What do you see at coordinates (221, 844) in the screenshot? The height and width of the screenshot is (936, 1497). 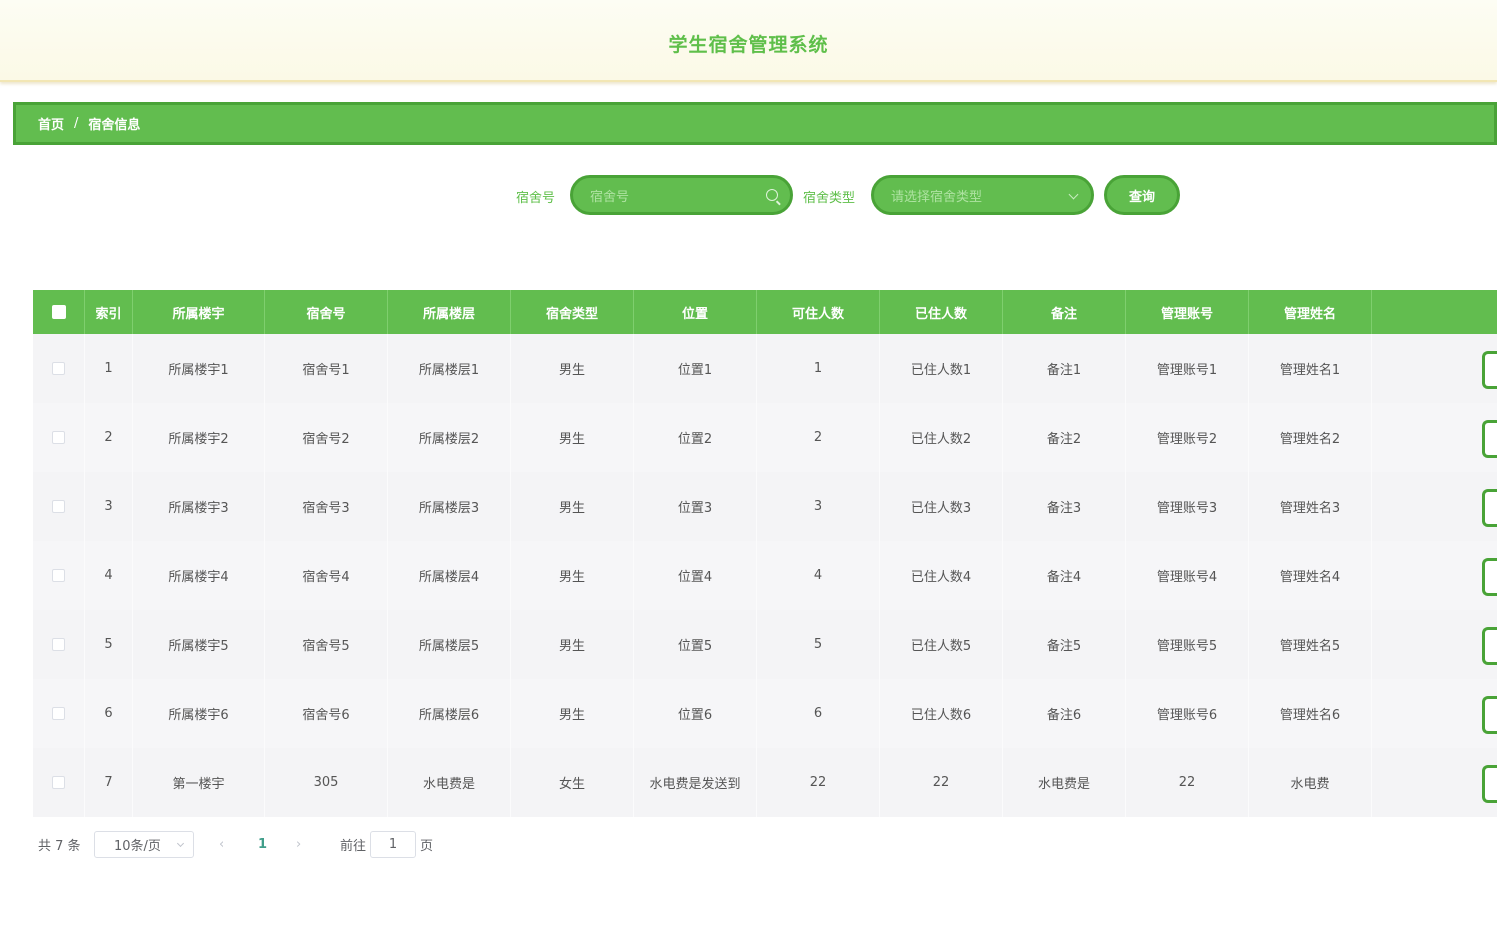 I see `prev-page-button: ‹` at bounding box center [221, 844].